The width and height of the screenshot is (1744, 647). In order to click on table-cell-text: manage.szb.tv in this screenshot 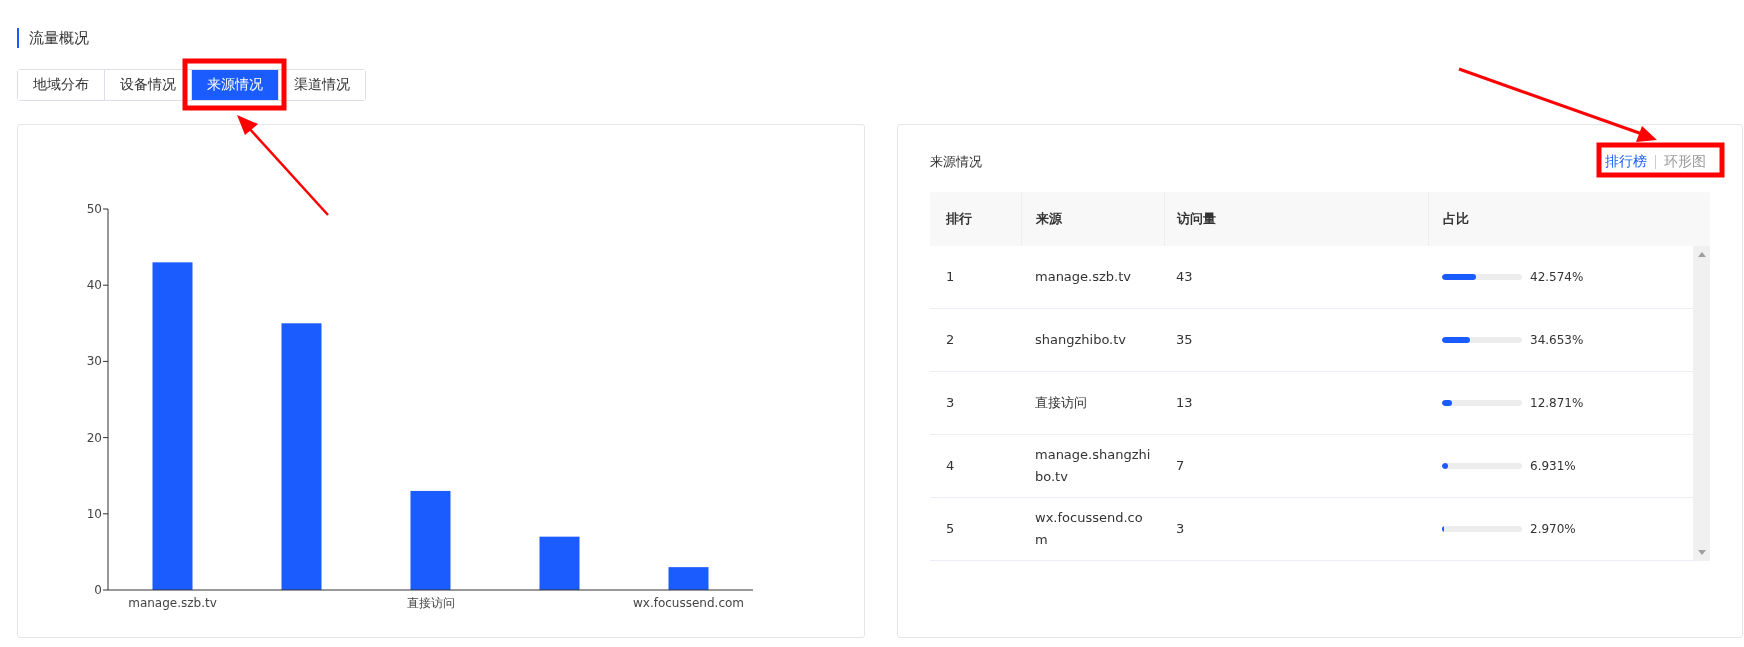, I will do `click(1083, 277)`.